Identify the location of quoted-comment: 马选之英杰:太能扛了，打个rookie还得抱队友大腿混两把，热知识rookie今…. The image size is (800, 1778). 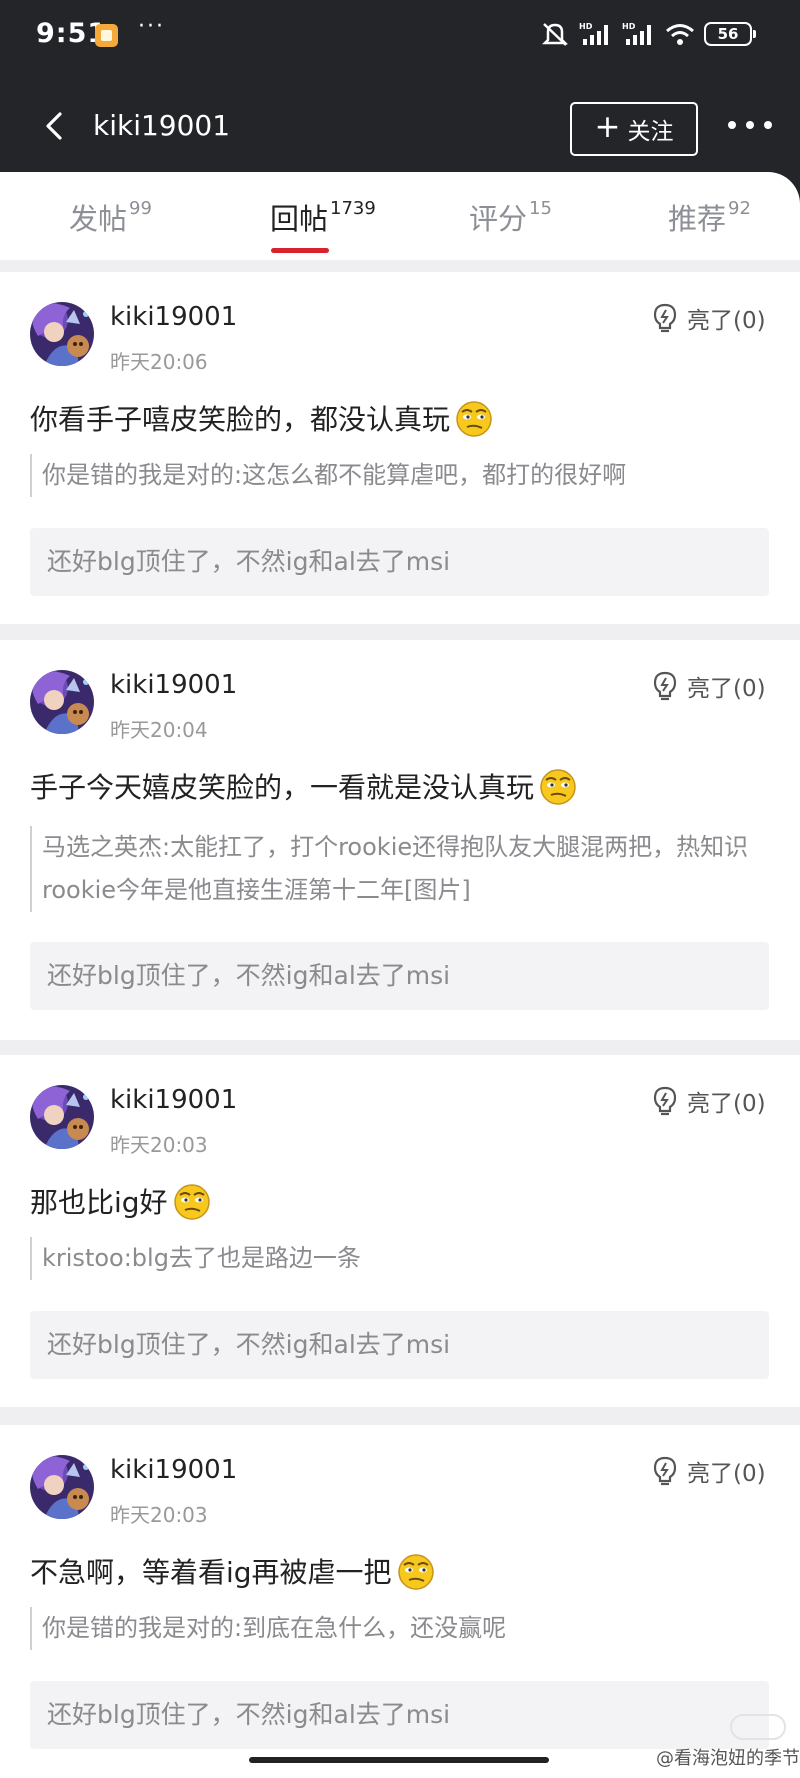
(395, 869).